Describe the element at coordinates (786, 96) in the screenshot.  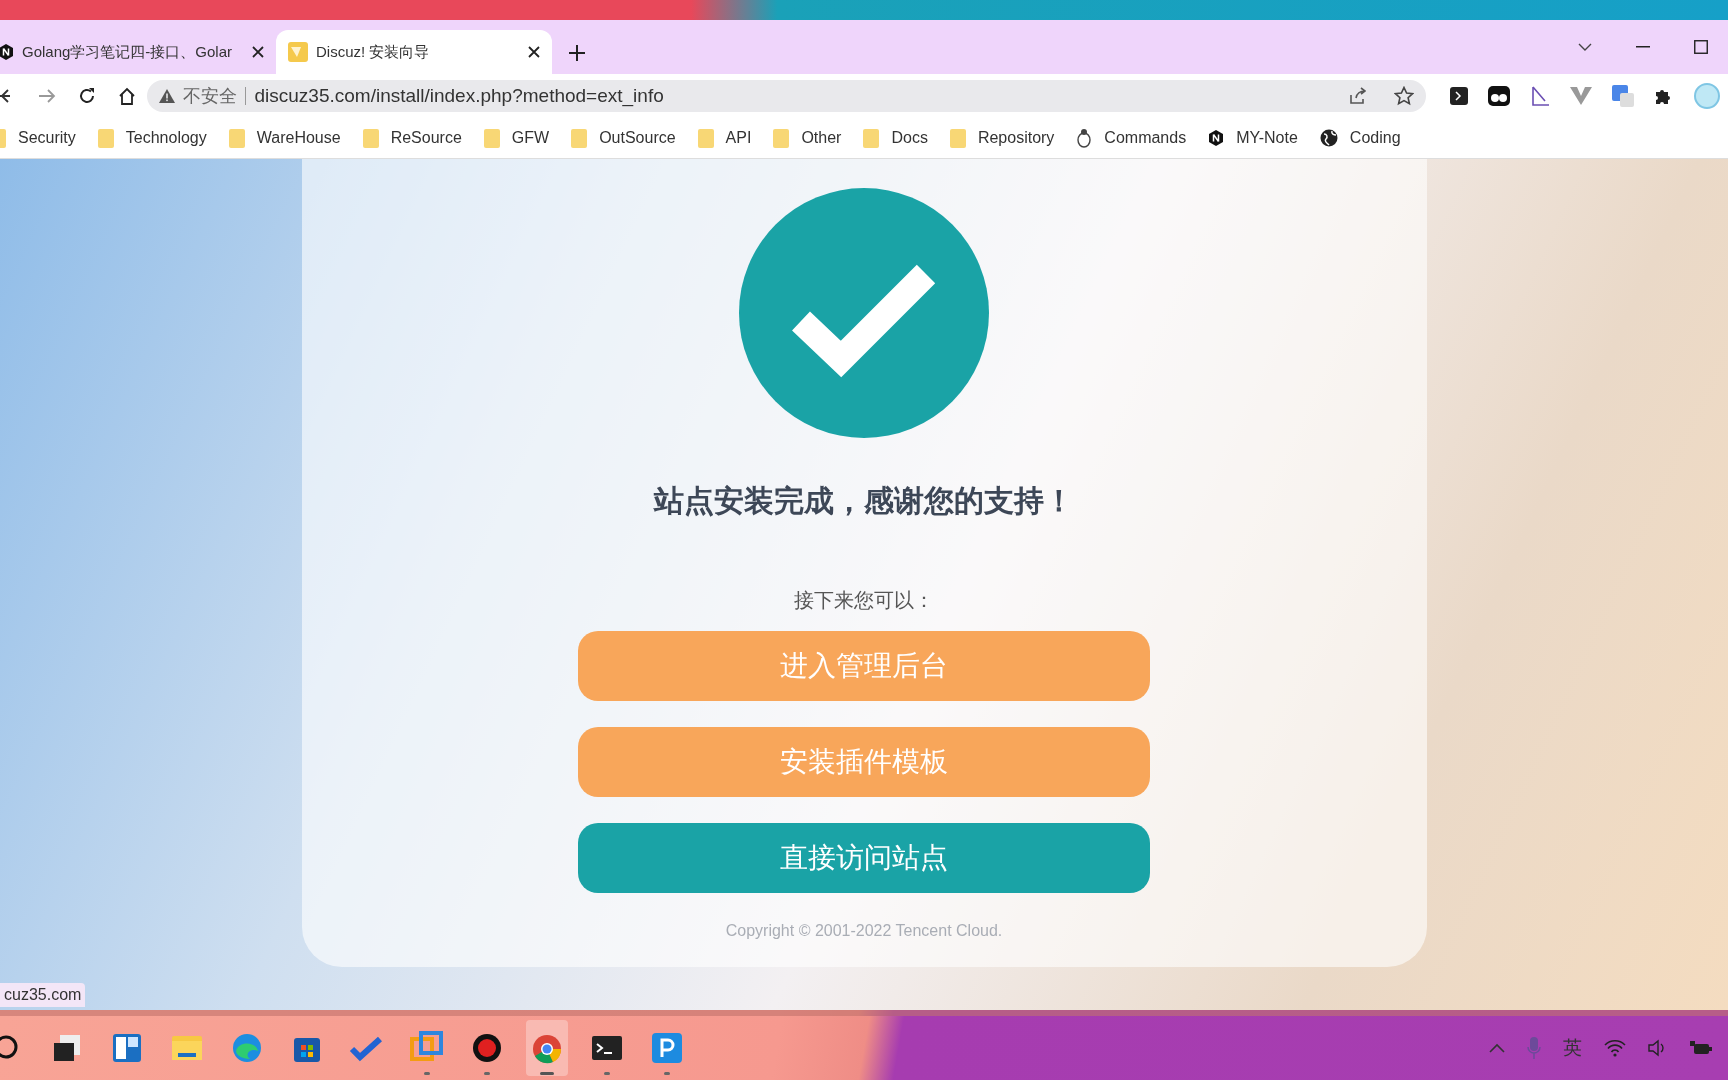
I see `address-bar: 不安全 discuz35.com/install/index.php?method=ext_info` at that location.